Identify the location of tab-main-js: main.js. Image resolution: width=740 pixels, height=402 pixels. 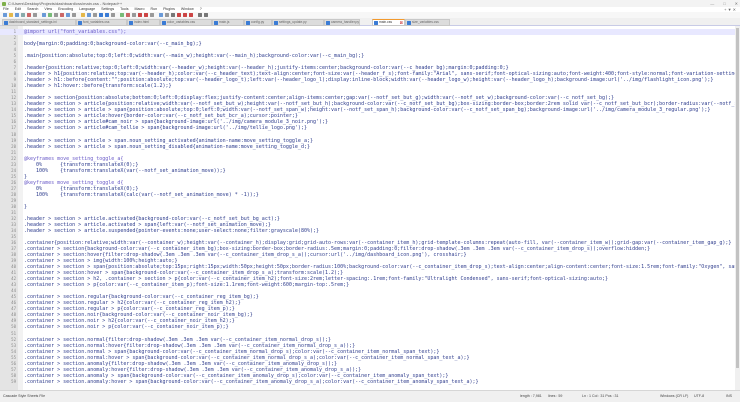
(228, 22).